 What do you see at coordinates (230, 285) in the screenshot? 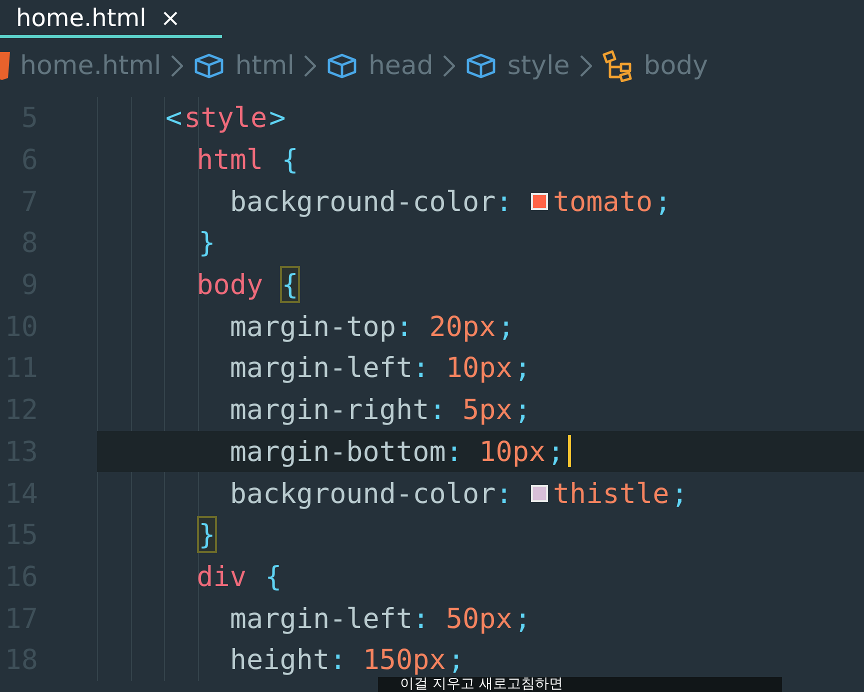
I see `selector-token: body` at bounding box center [230, 285].